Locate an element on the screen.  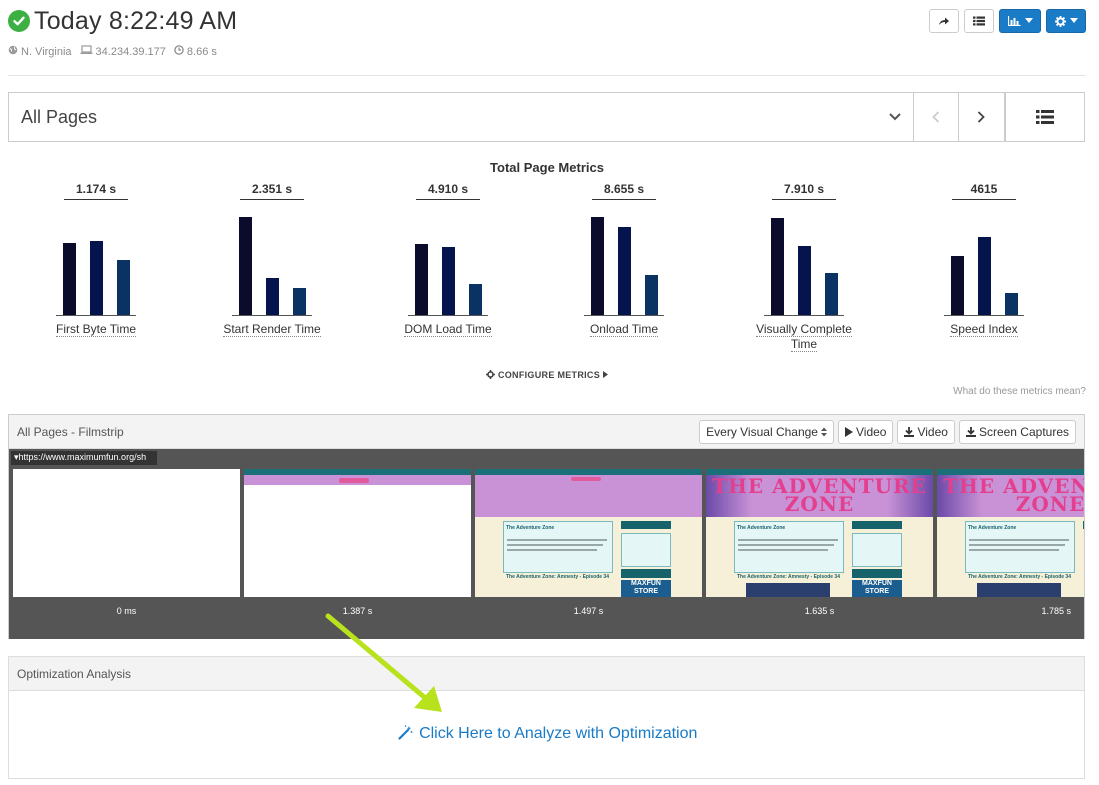
metric-value: 2.351 s is located at coordinates (272, 189).